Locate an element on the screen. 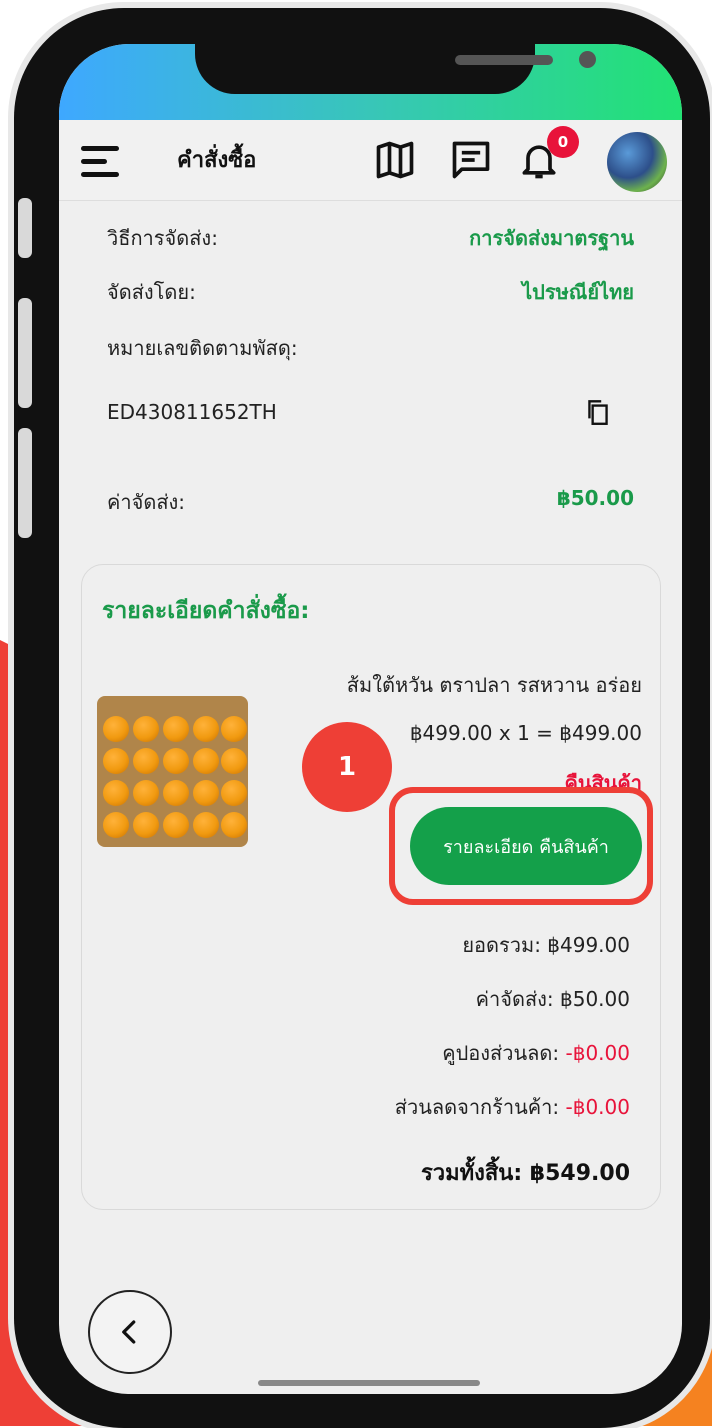  chat-icon is located at coordinates (471, 160).